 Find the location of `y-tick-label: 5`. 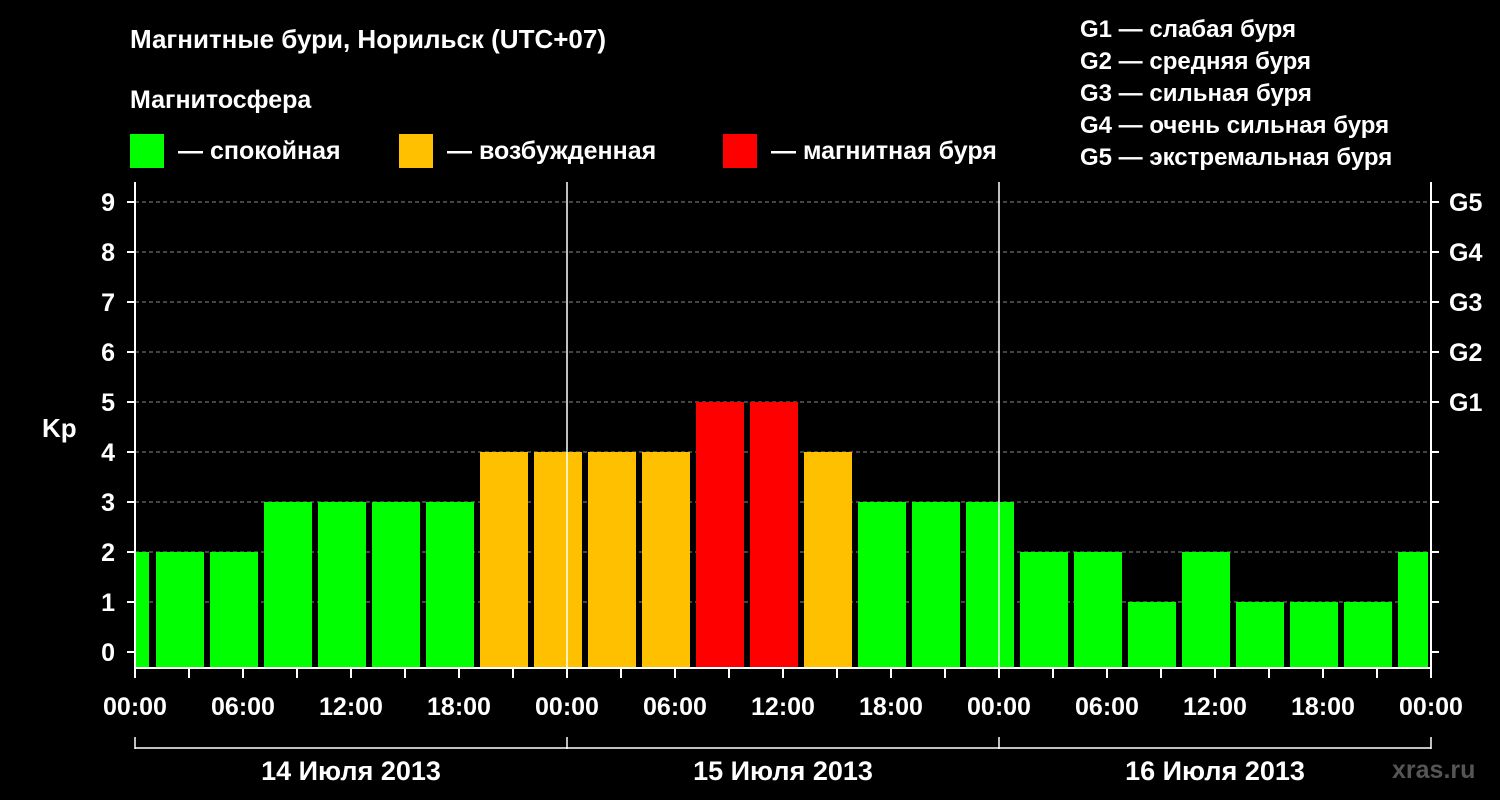

y-tick-label: 5 is located at coordinates (108, 403).